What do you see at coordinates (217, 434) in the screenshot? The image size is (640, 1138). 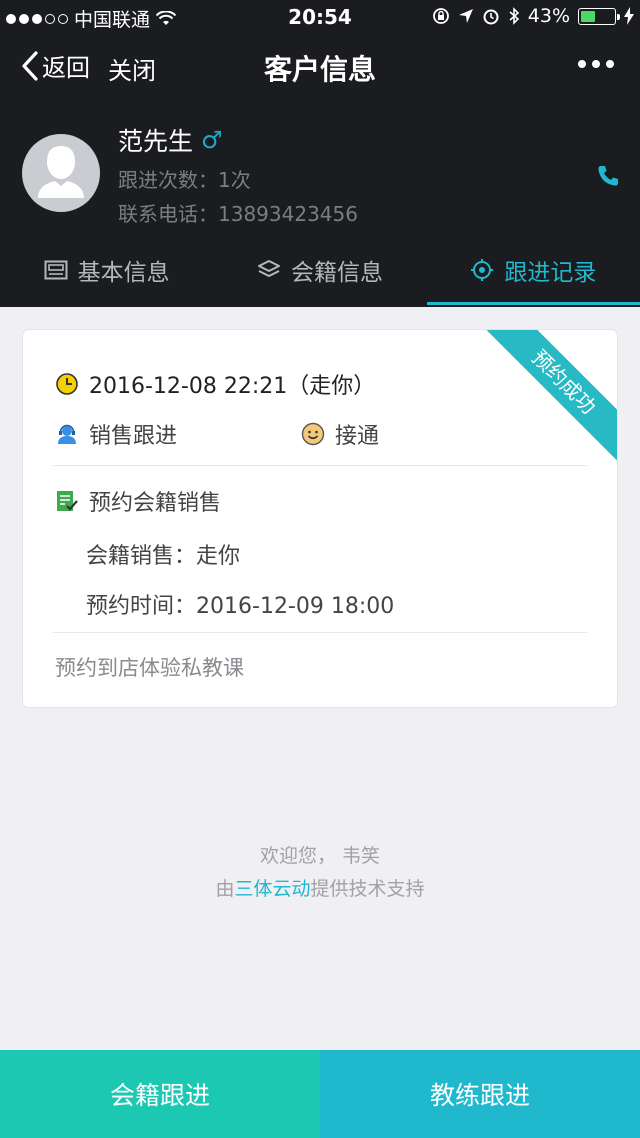 I see `record-type-row: 销售跟进 接通` at bounding box center [217, 434].